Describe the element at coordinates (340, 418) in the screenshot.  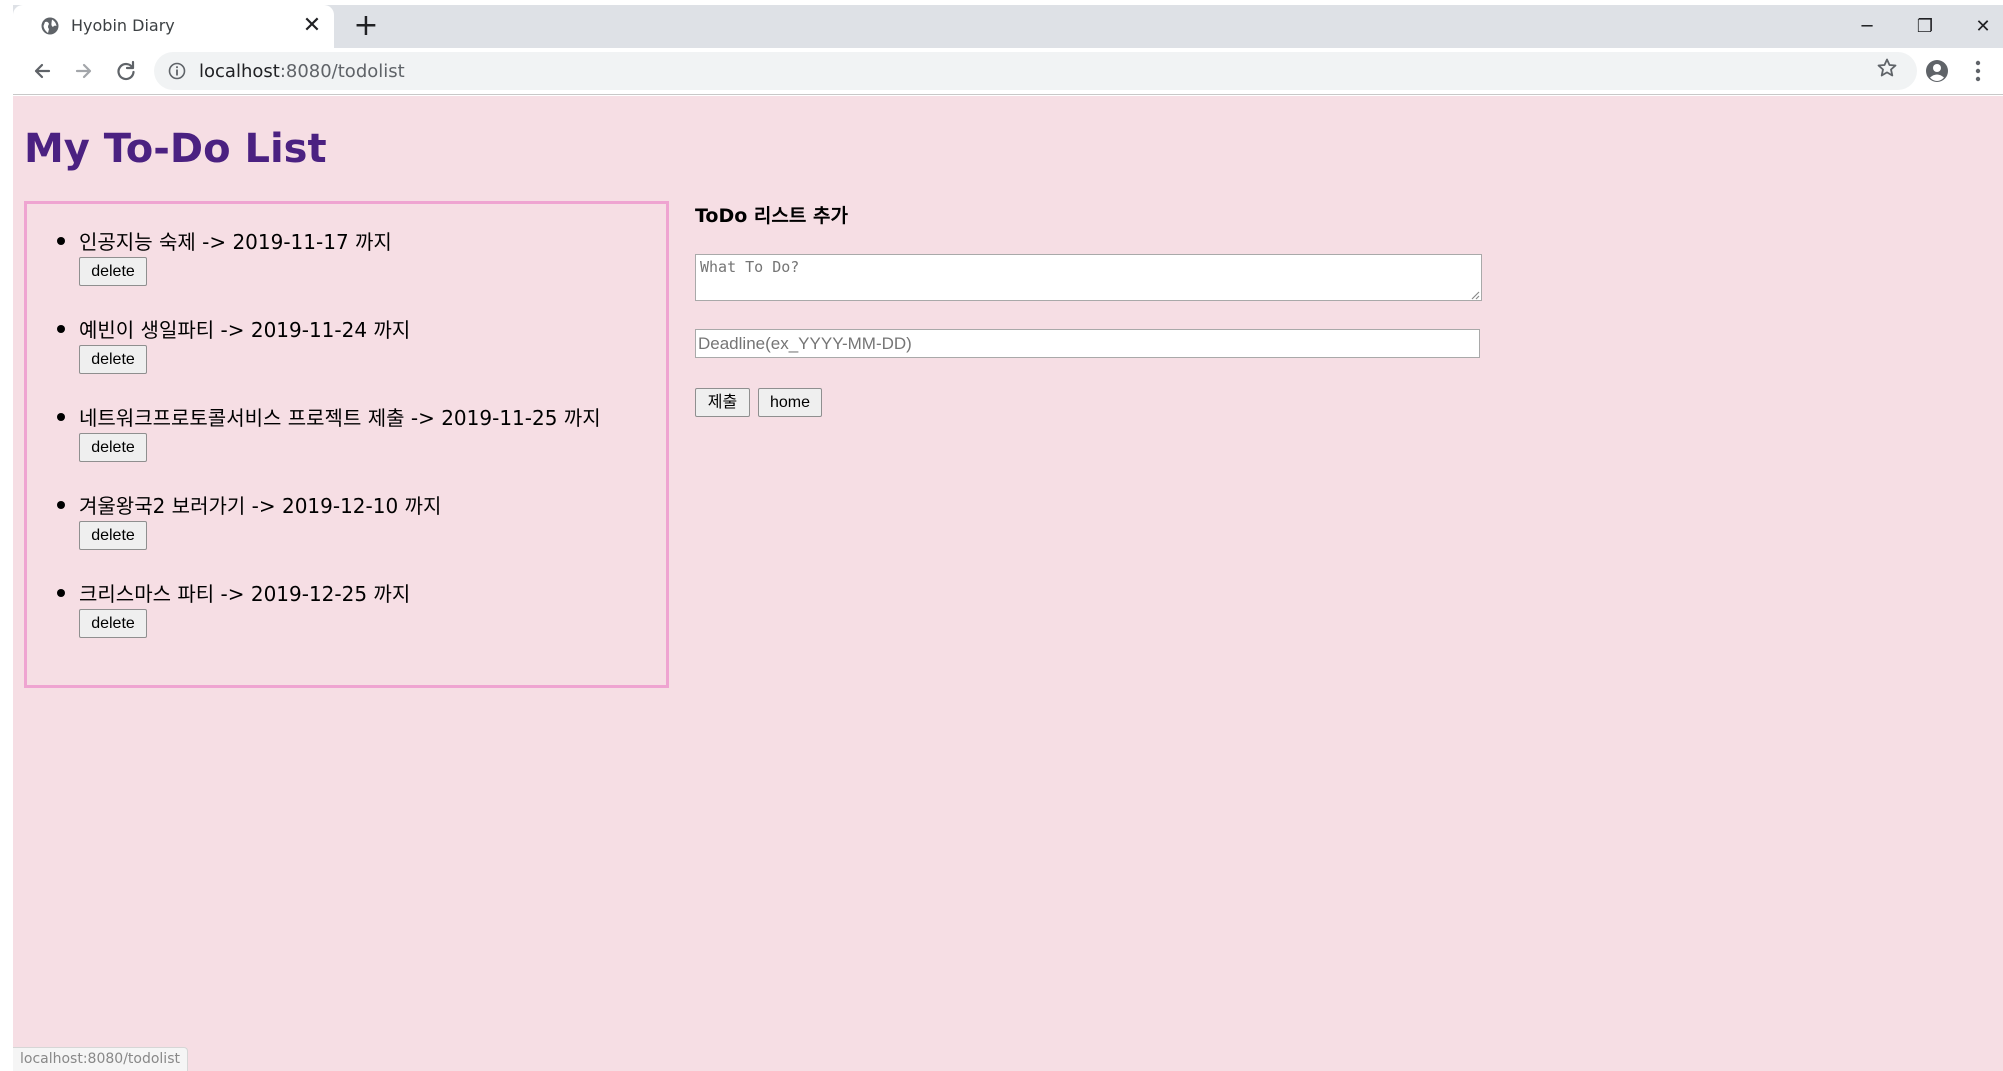
I see `todo-text: 네트워크프로토콜서비스 프로젝트 제출 -> 2019-11-25 까지` at that location.